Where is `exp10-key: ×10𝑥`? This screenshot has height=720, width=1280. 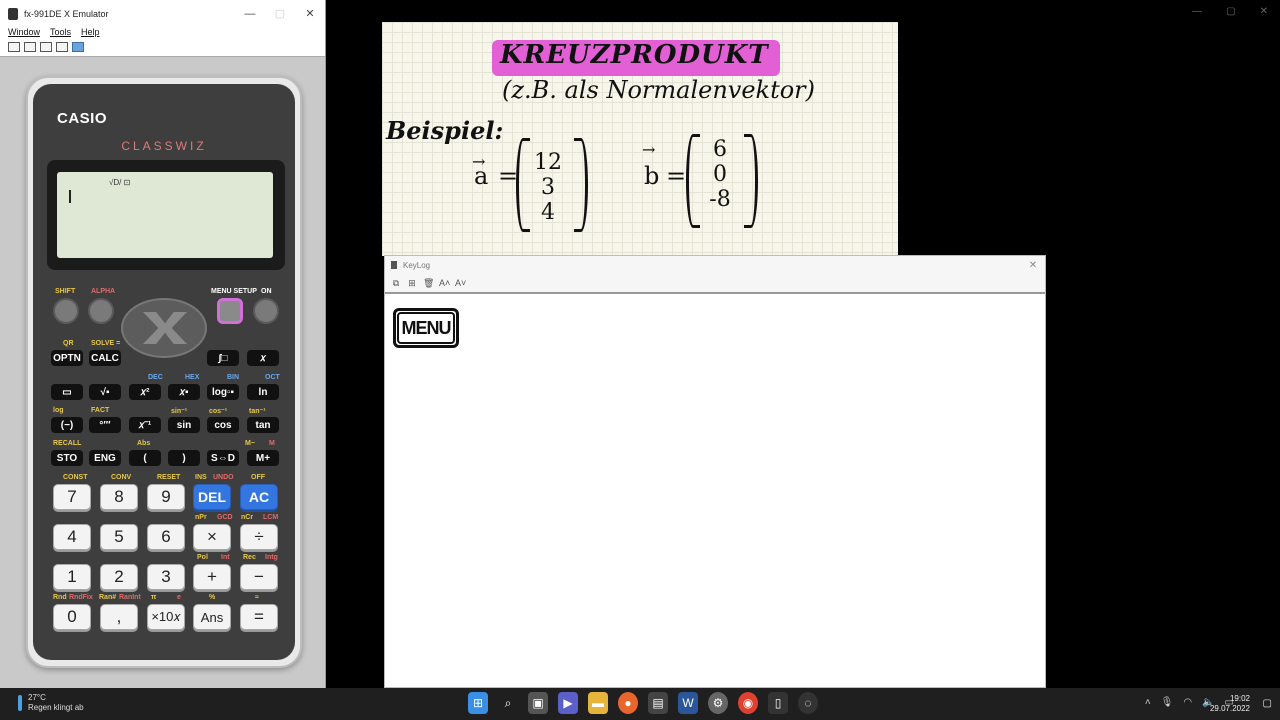
exp10-key: ×10𝑥 is located at coordinates (166, 617).